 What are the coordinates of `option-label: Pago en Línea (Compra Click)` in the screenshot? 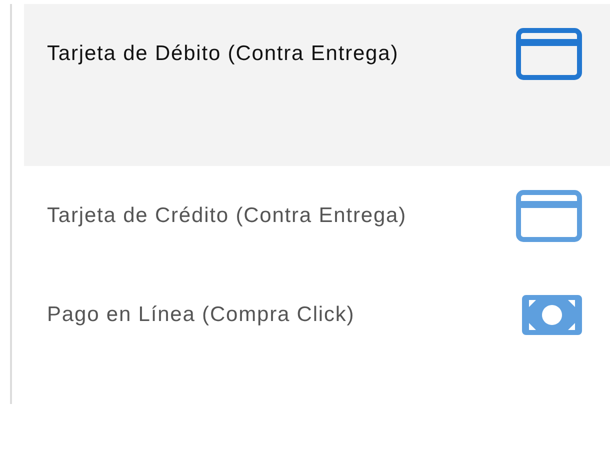 It's located at (201, 315).